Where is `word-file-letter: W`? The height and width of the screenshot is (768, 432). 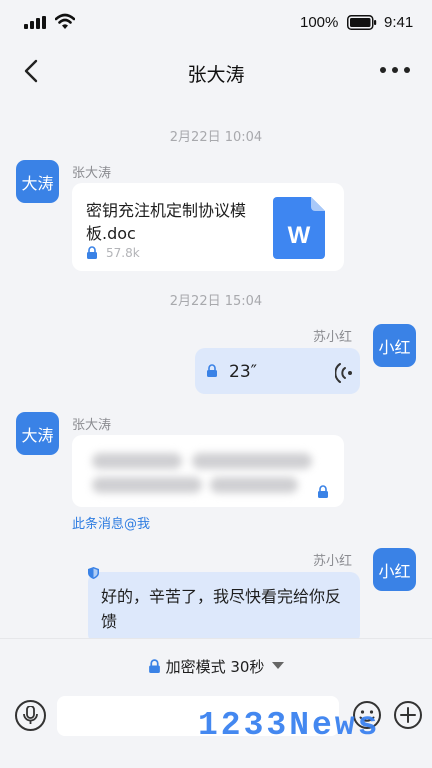
word-file-letter: W is located at coordinates (299, 235).